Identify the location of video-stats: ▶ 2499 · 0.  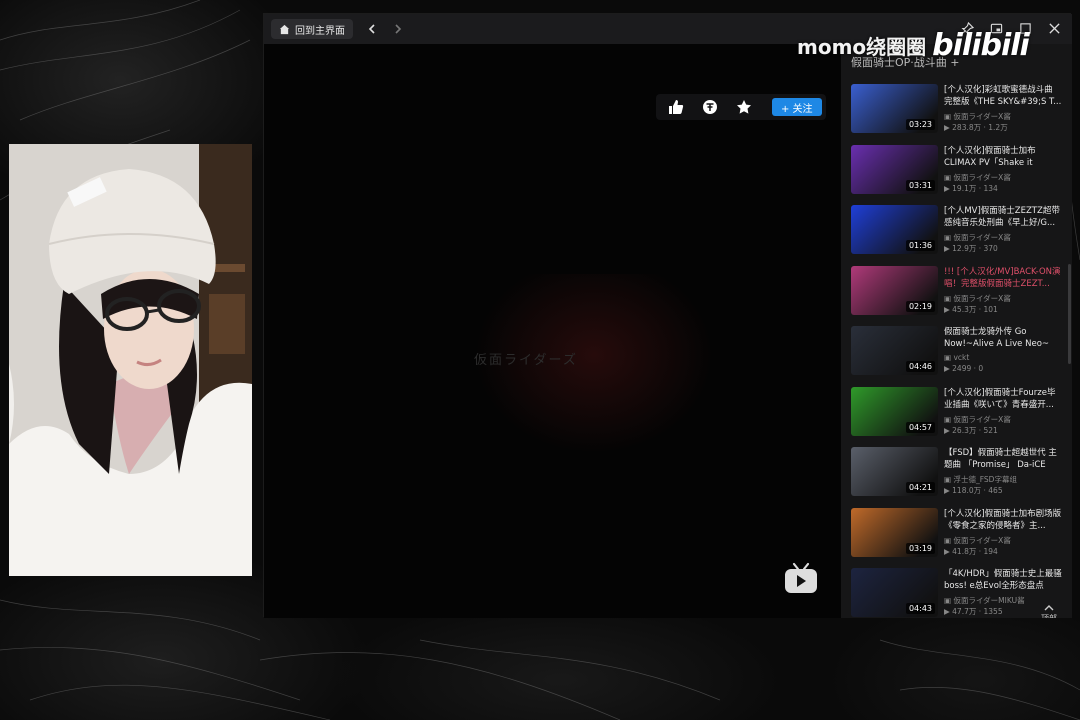
(963, 368).